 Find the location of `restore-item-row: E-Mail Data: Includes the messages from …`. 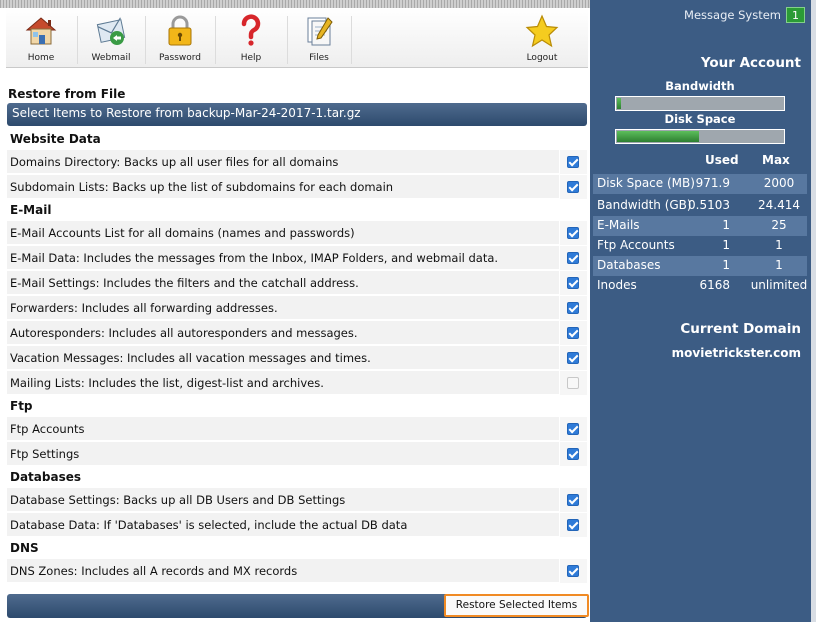

restore-item-row: E-Mail Data: Includes the messages from … is located at coordinates (297, 258).